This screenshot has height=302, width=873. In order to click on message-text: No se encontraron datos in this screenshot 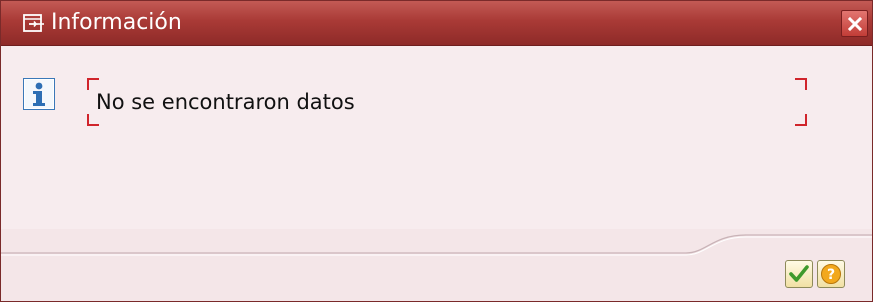, I will do `click(225, 102)`.